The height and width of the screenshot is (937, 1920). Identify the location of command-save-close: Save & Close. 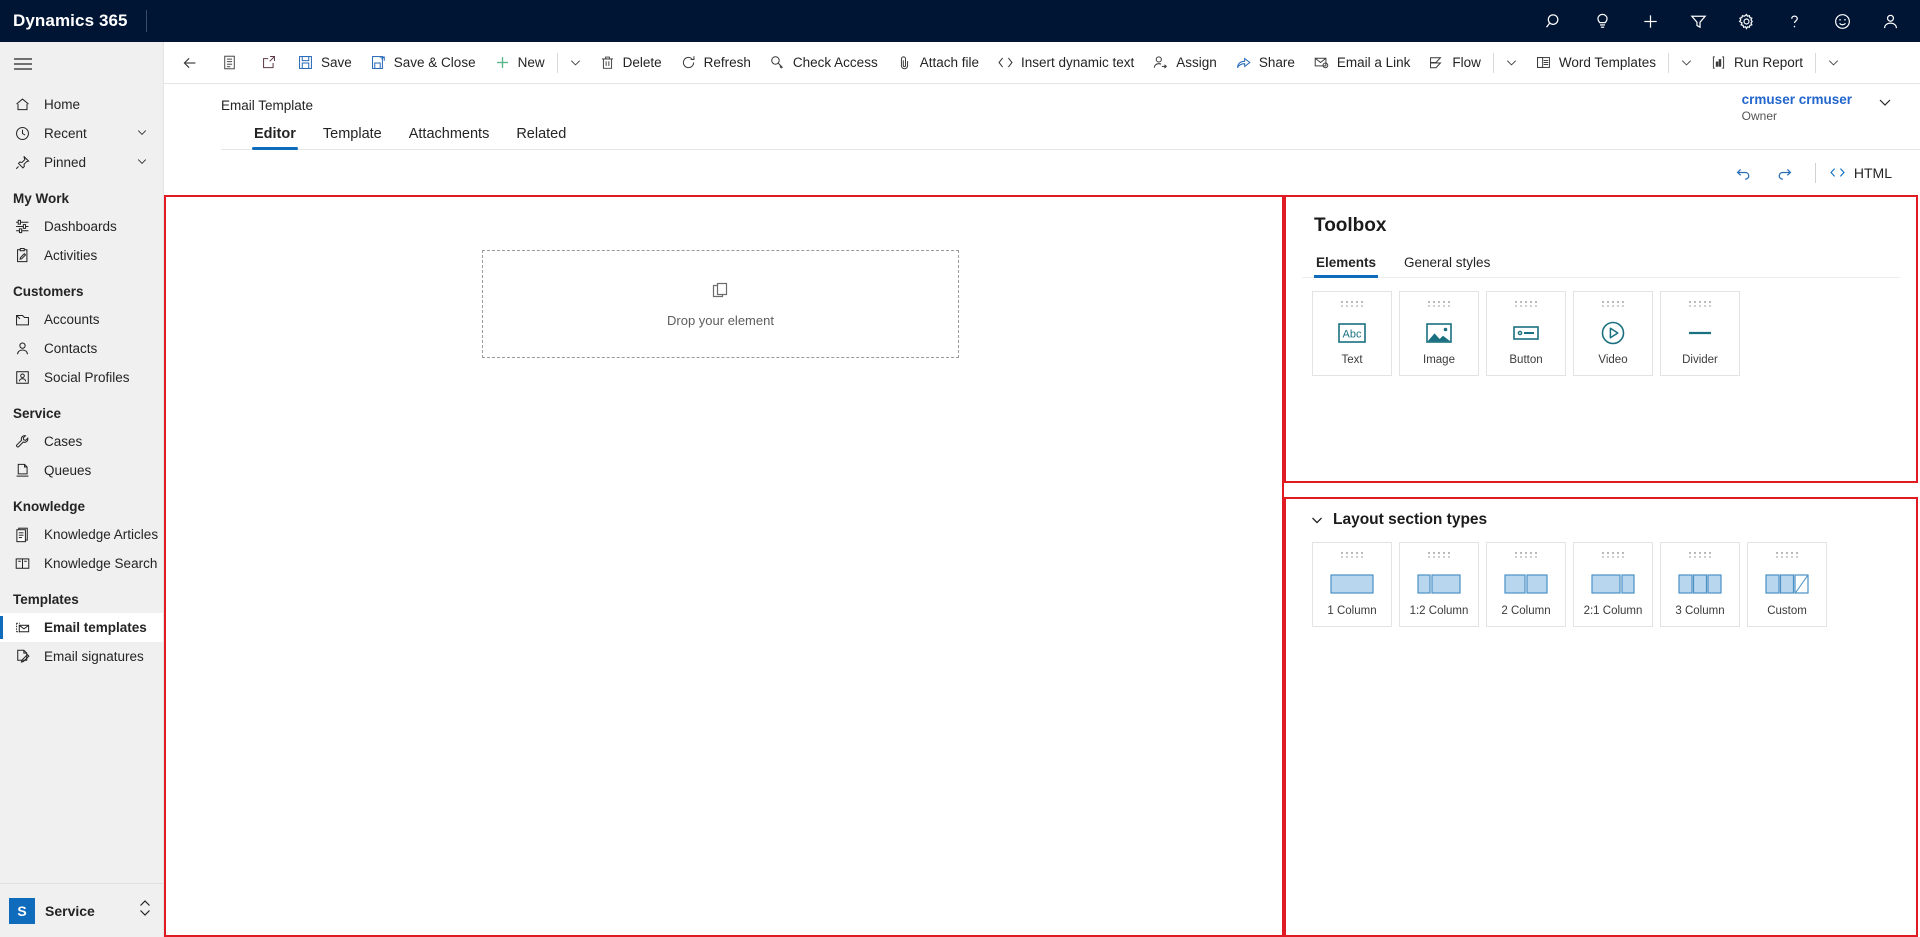
(423, 62).